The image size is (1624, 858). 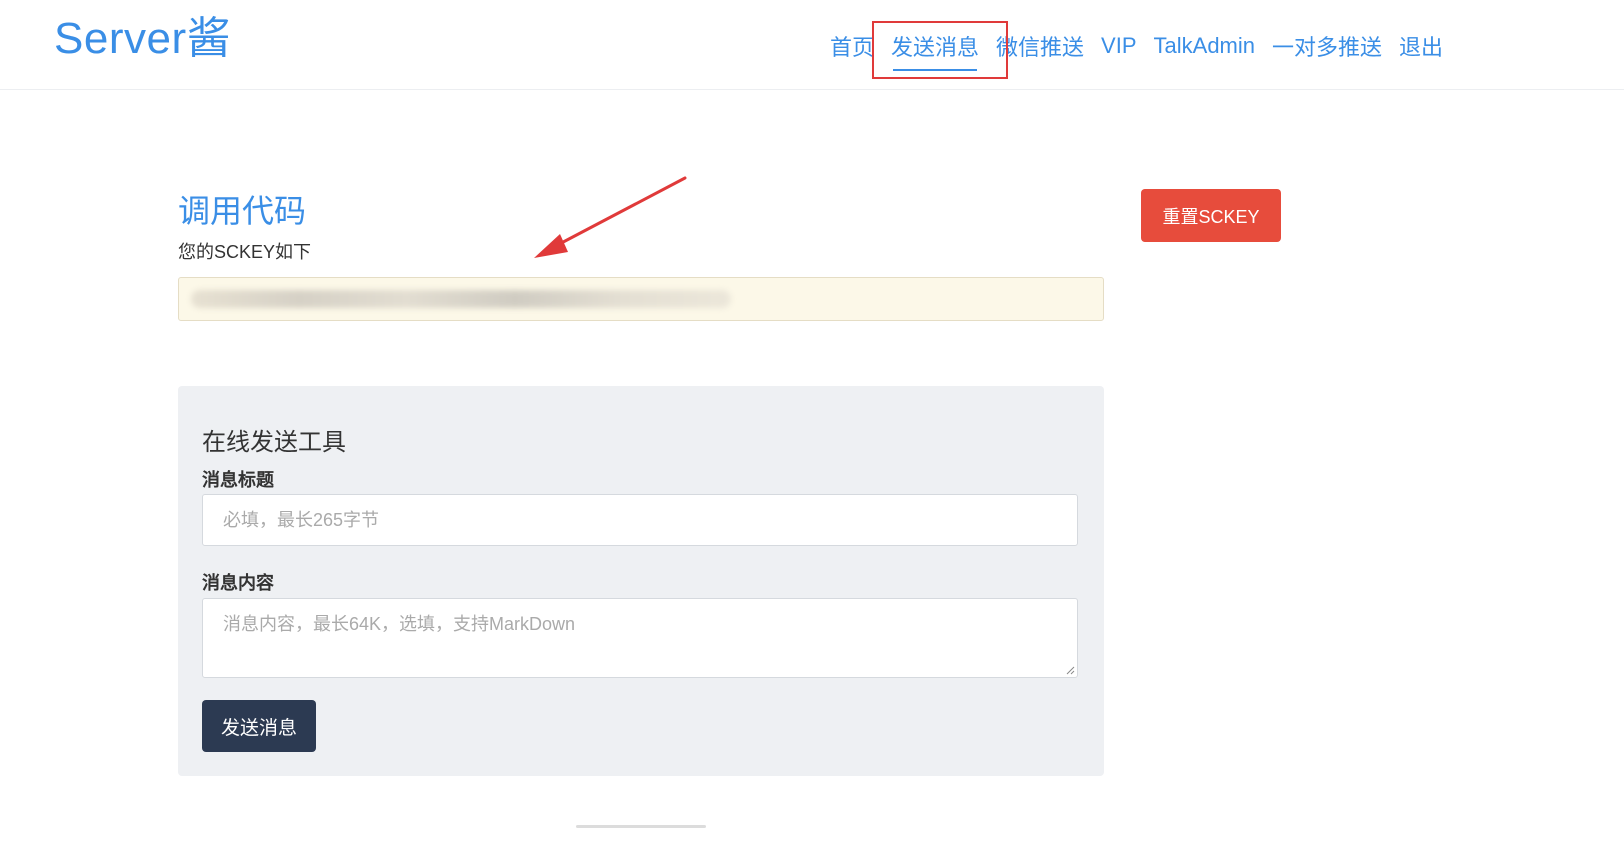 I want to click on reset-sckey-button: 重置SCKEY, so click(x=1211, y=215).